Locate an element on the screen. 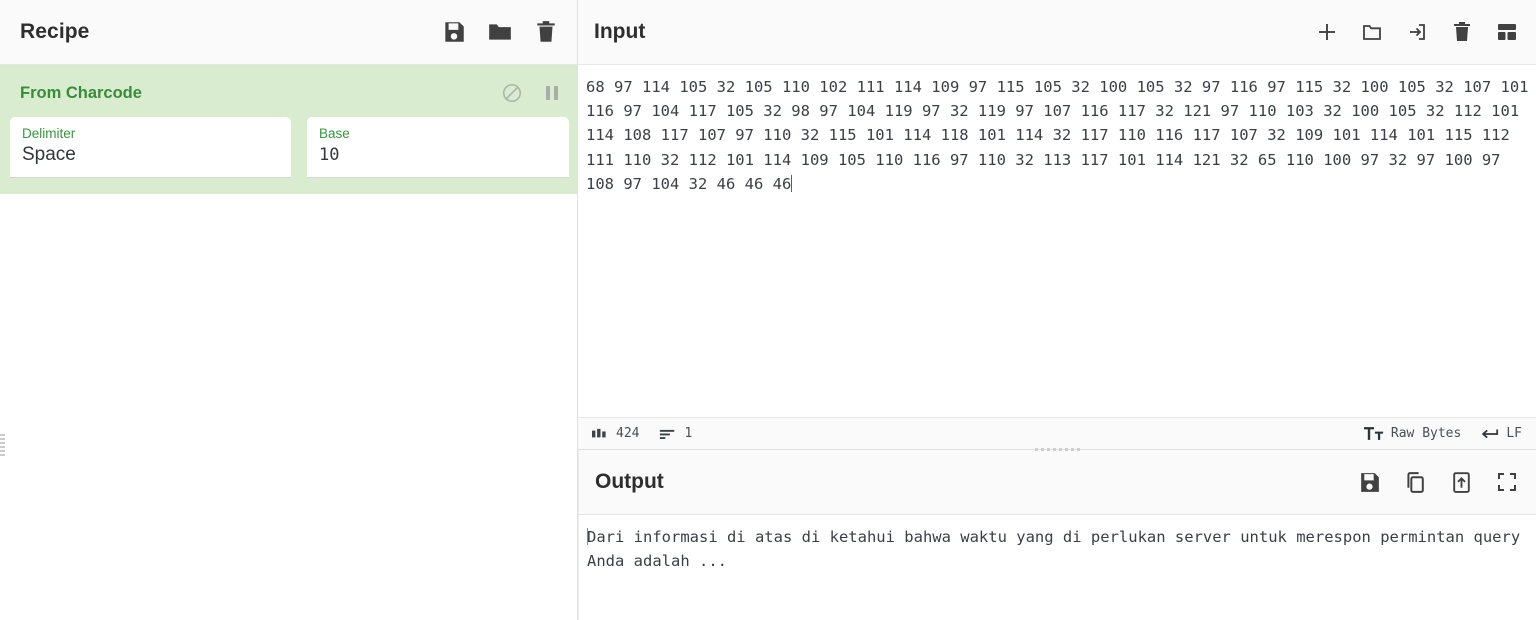  recipe-toolbar is located at coordinates (500, 32).